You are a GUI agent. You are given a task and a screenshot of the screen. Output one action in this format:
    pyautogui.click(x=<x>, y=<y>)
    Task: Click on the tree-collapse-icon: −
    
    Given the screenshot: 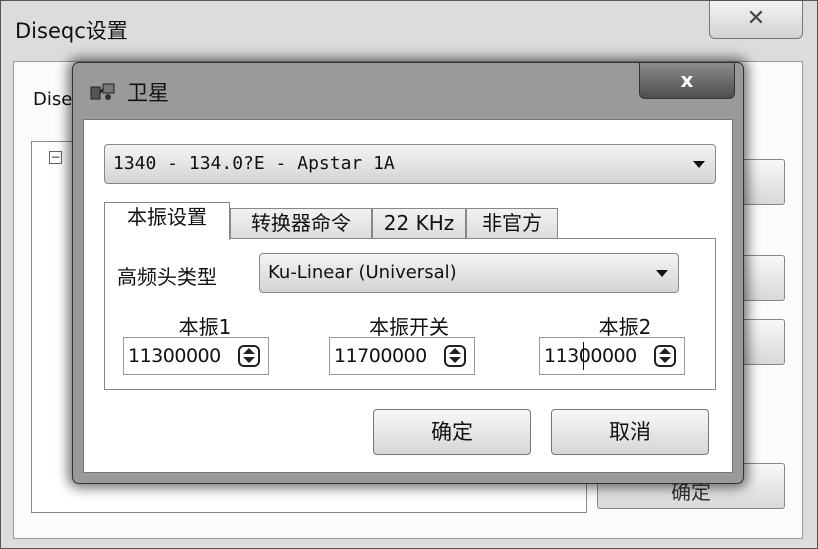 What is the action you would take?
    pyautogui.click(x=55, y=157)
    